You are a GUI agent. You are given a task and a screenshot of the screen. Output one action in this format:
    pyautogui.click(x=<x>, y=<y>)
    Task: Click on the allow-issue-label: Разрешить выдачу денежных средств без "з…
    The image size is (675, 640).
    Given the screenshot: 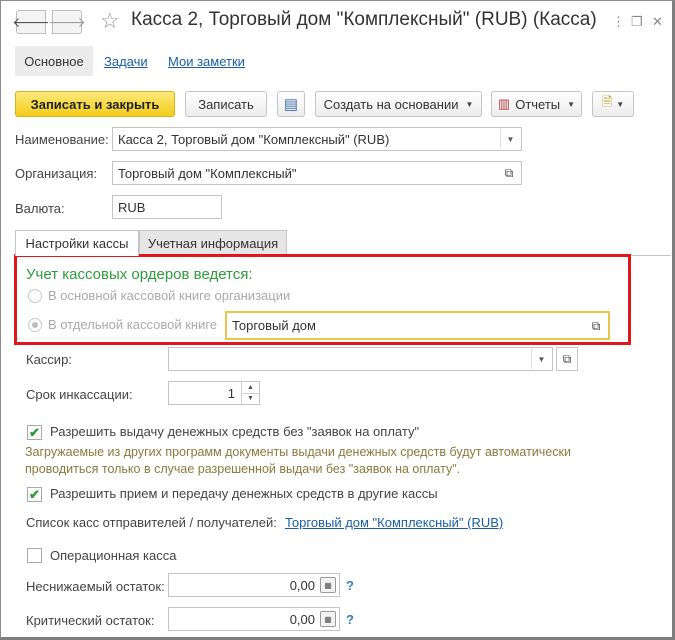 What is the action you would take?
    pyautogui.click(x=235, y=431)
    